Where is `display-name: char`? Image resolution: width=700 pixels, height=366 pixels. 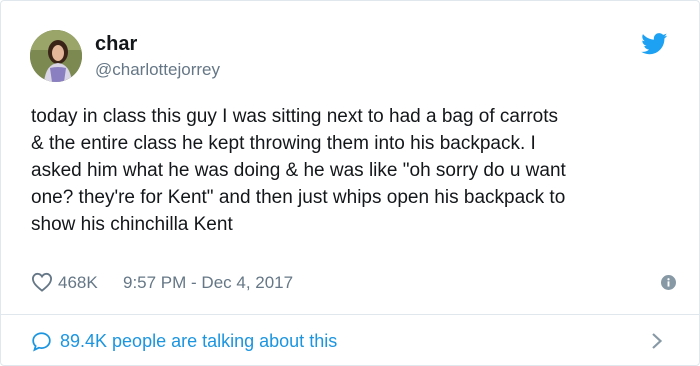 display-name: char is located at coordinates (157, 44).